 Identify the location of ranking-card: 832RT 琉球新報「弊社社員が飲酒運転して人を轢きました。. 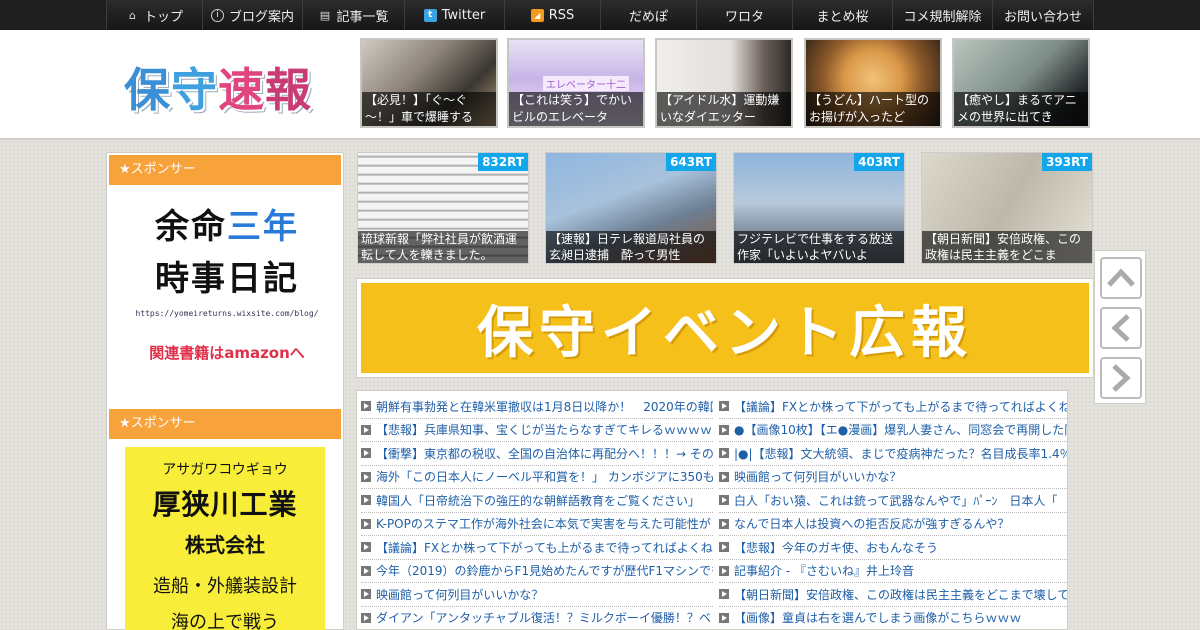
(443, 208).